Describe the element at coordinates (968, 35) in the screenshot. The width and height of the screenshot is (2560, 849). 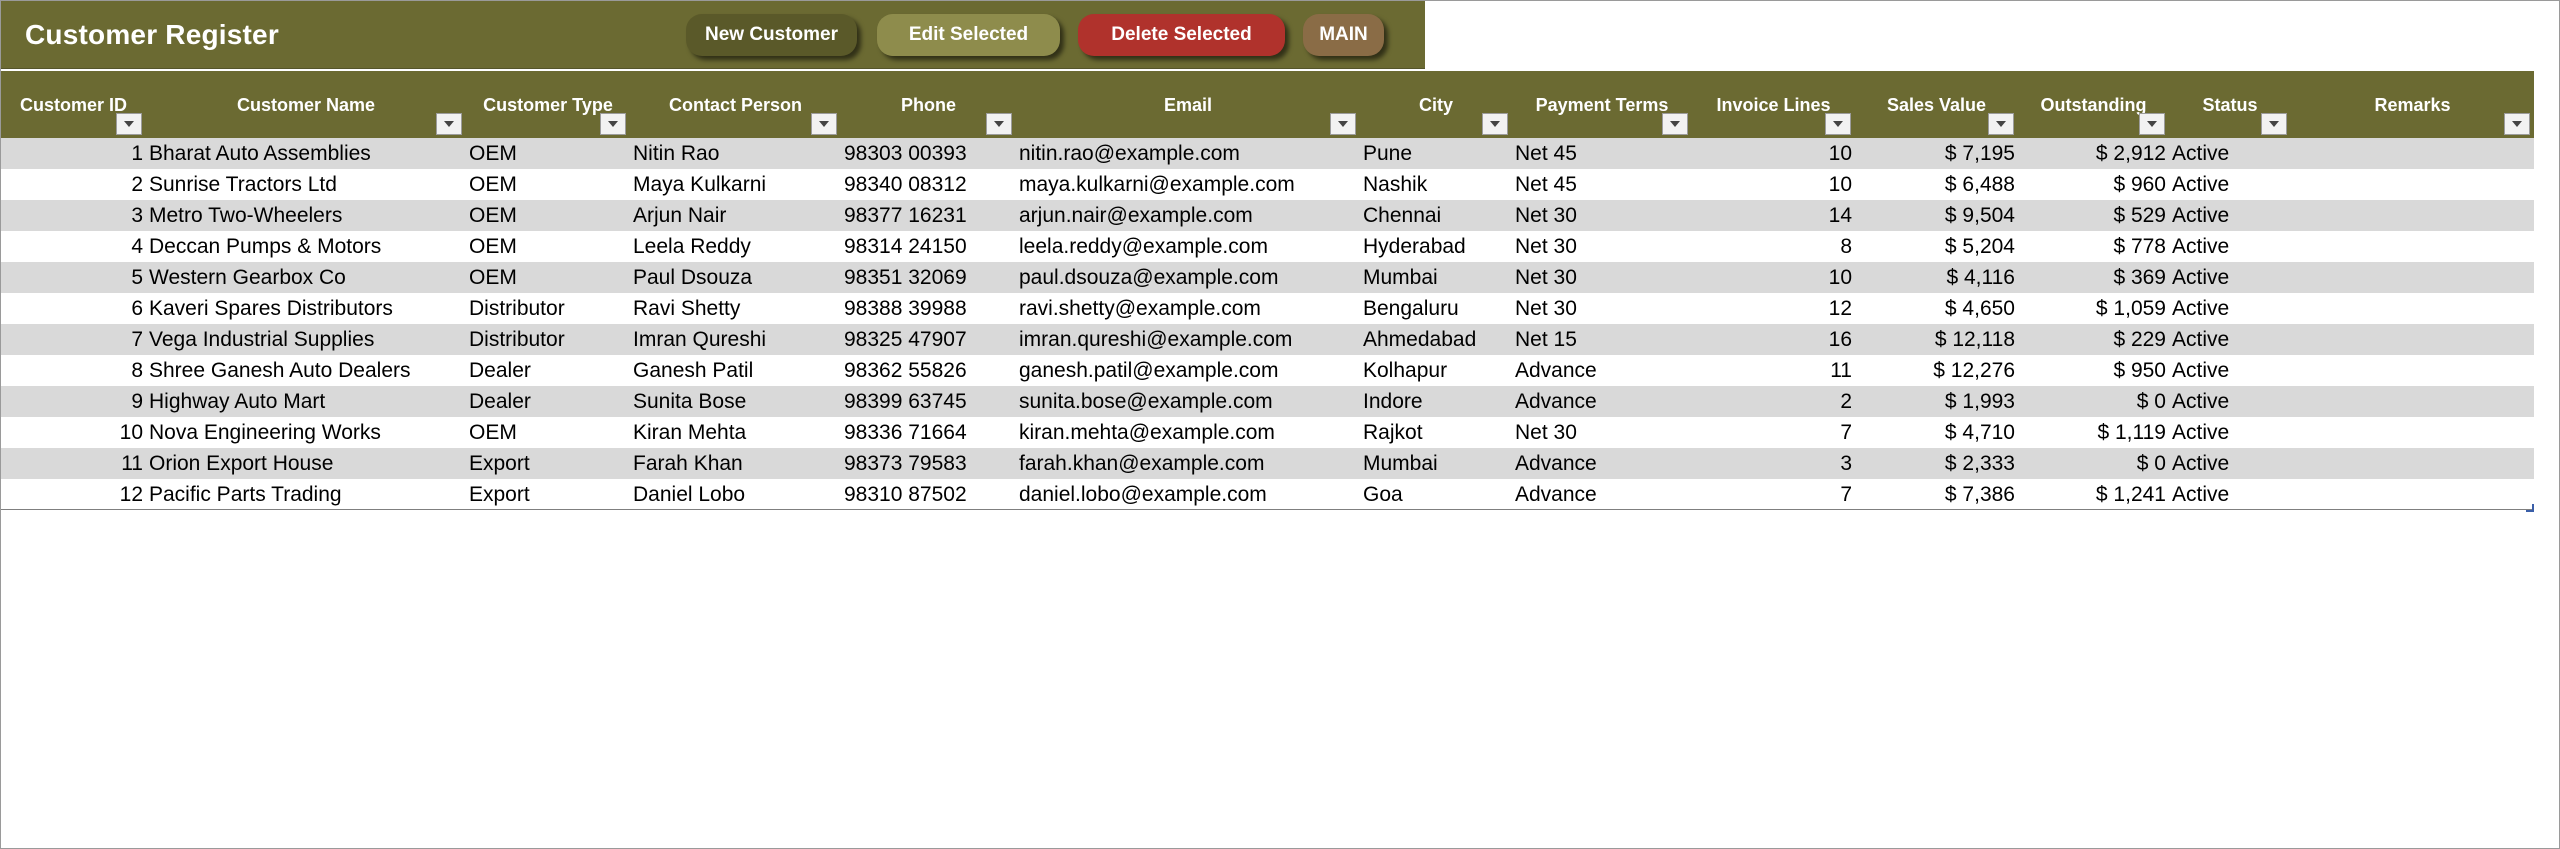
I see `edit-selected-button: Edit Selected` at that location.